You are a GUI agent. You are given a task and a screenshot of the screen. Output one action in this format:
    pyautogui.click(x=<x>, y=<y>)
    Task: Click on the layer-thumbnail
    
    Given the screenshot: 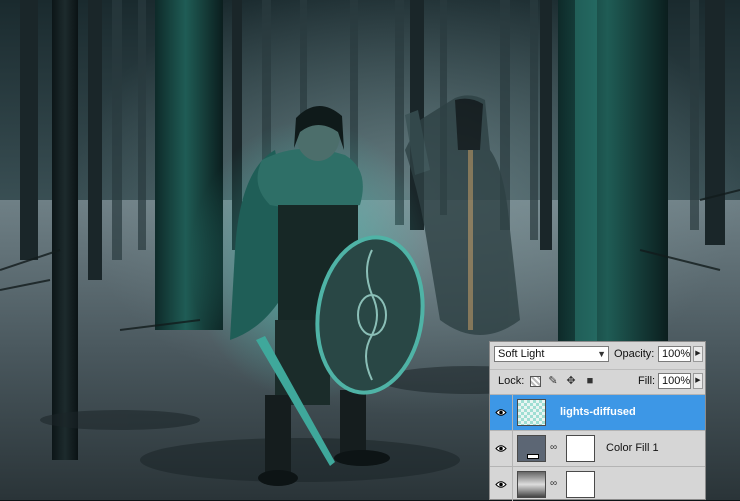 What is the action you would take?
    pyautogui.click(x=531, y=412)
    